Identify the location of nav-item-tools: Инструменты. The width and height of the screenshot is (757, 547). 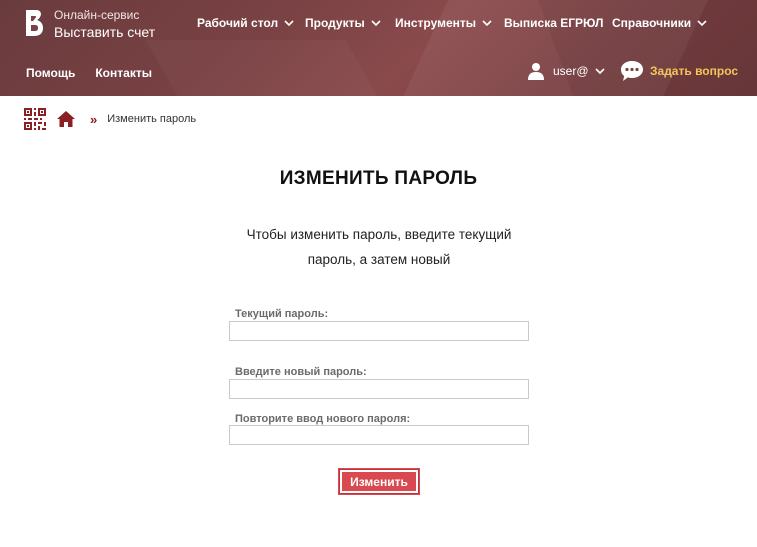
(443, 23).